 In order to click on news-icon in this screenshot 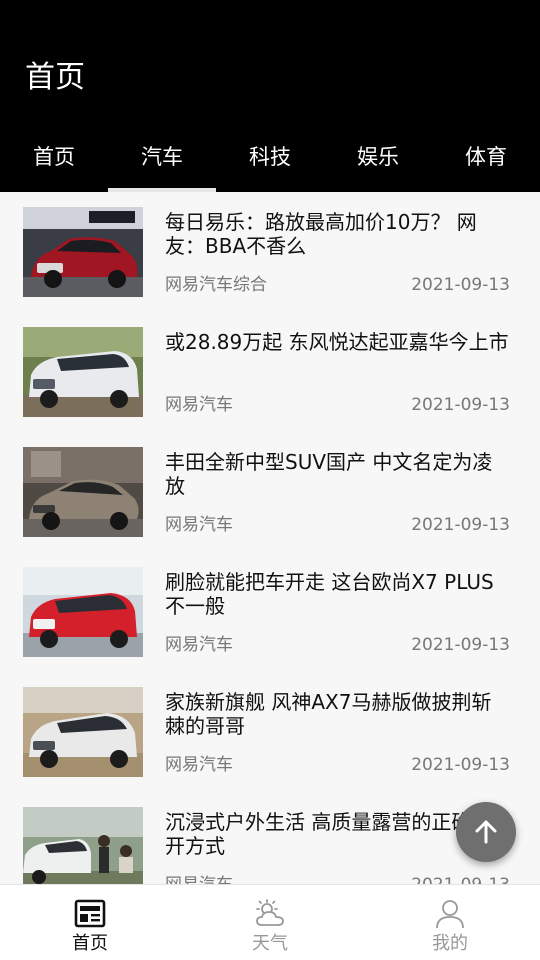, I will do `click(90, 913)`.